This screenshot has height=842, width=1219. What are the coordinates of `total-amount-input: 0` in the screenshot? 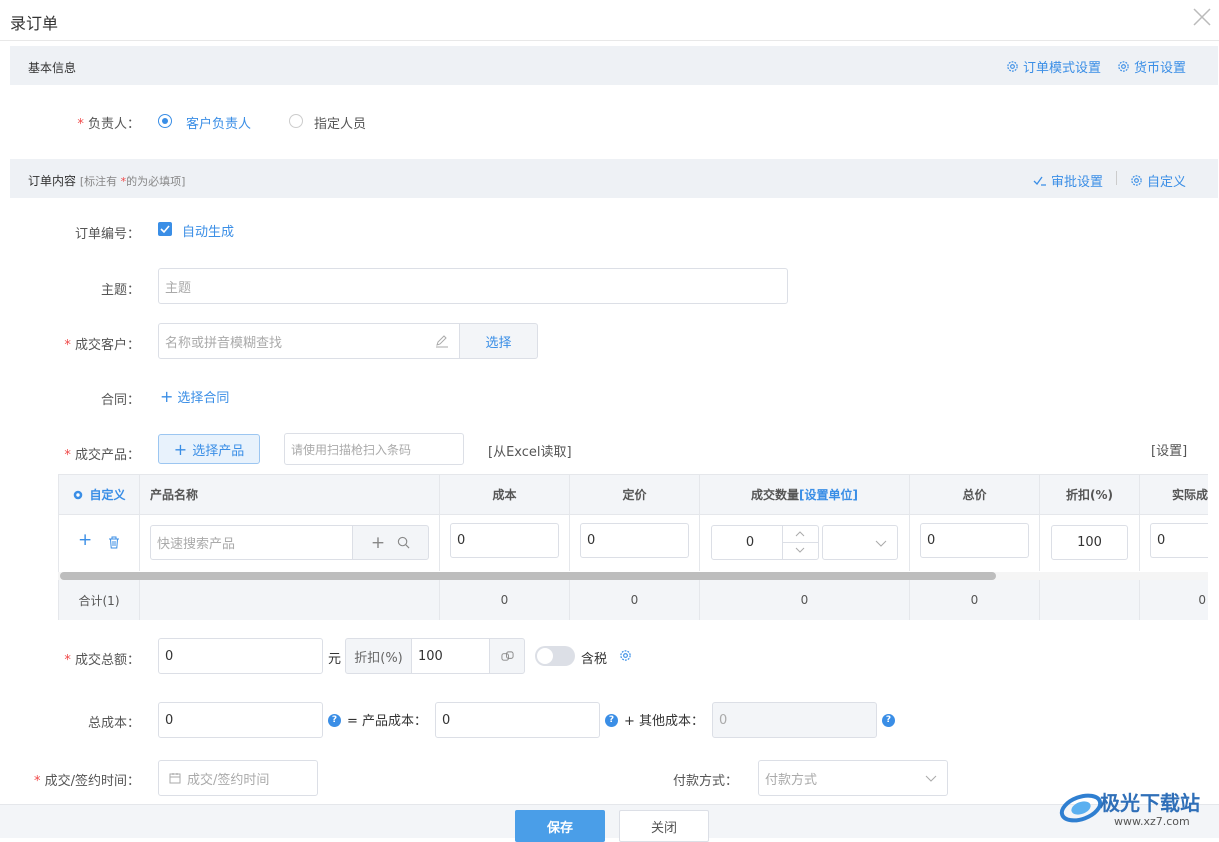 It's located at (240, 656).